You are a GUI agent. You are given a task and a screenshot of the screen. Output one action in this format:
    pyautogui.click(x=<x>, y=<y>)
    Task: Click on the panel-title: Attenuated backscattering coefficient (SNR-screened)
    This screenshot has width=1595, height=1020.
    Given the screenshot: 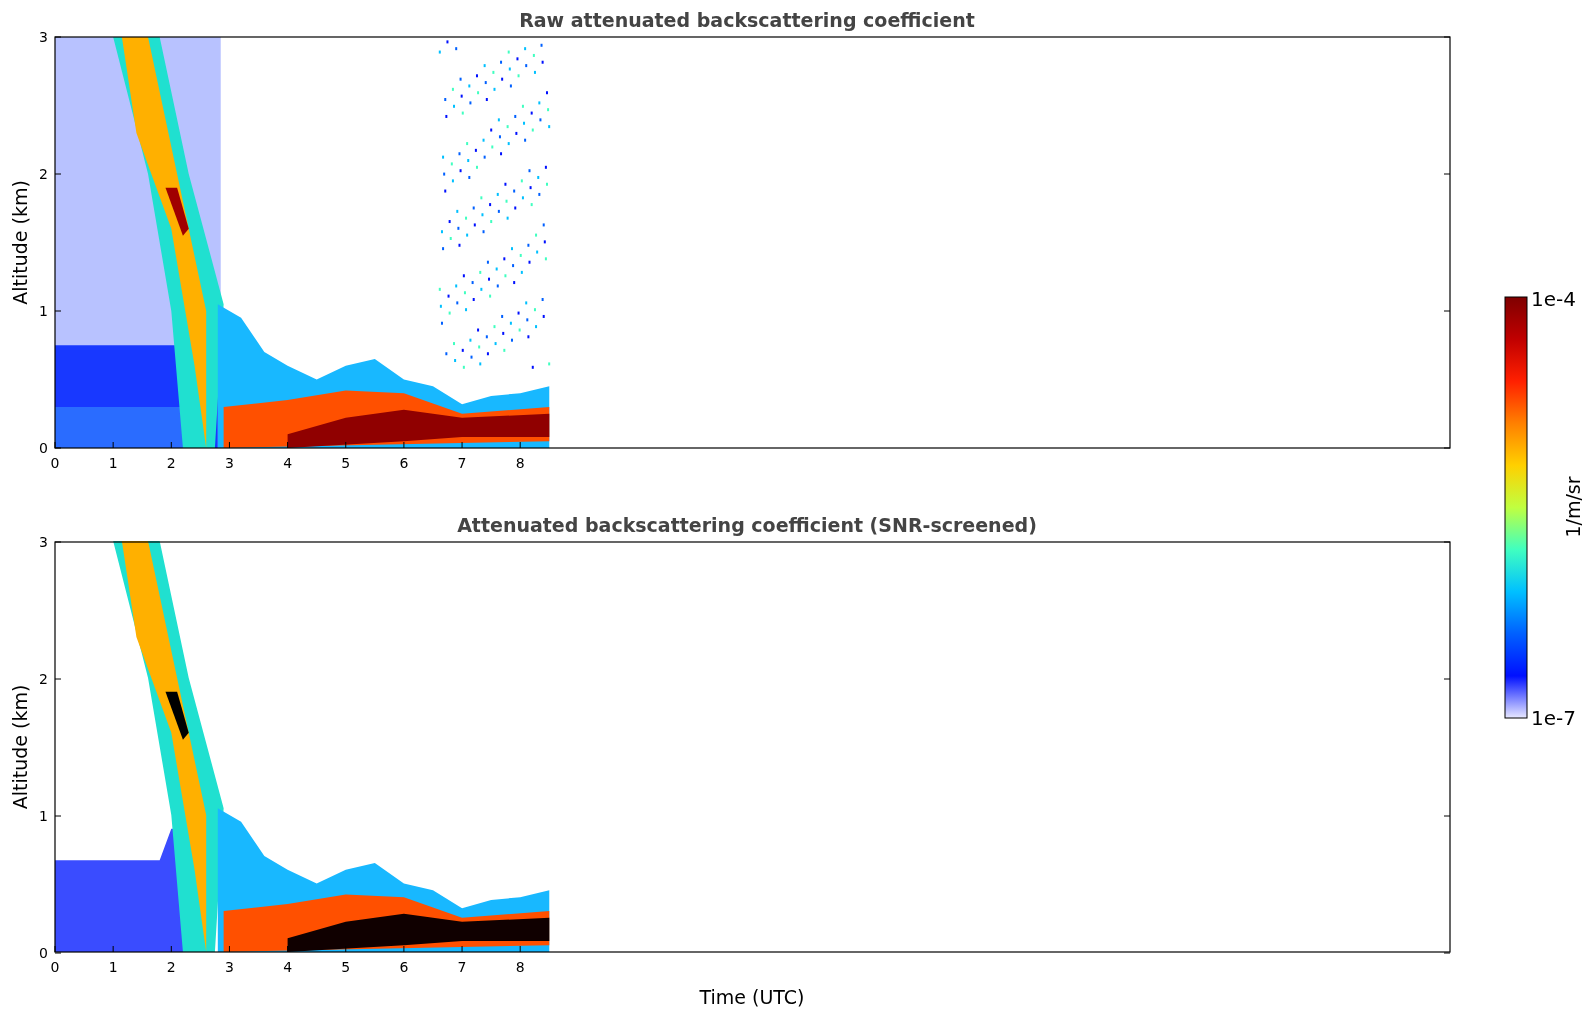 What is the action you would take?
    pyautogui.click(x=747, y=525)
    